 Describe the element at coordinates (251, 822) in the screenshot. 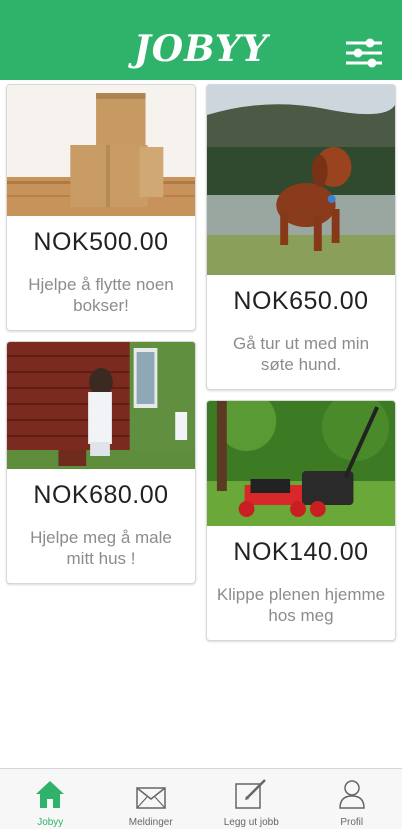

I see `tab-label: Legg ut jobb` at that location.